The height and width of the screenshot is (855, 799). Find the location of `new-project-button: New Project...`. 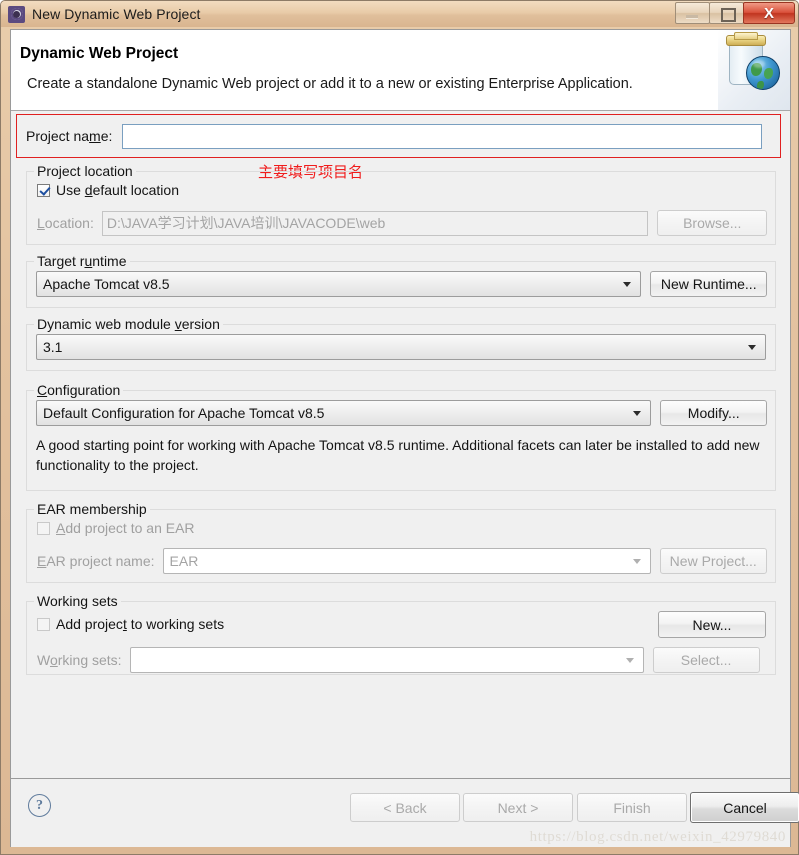

new-project-button: New Project... is located at coordinates (713, 561).